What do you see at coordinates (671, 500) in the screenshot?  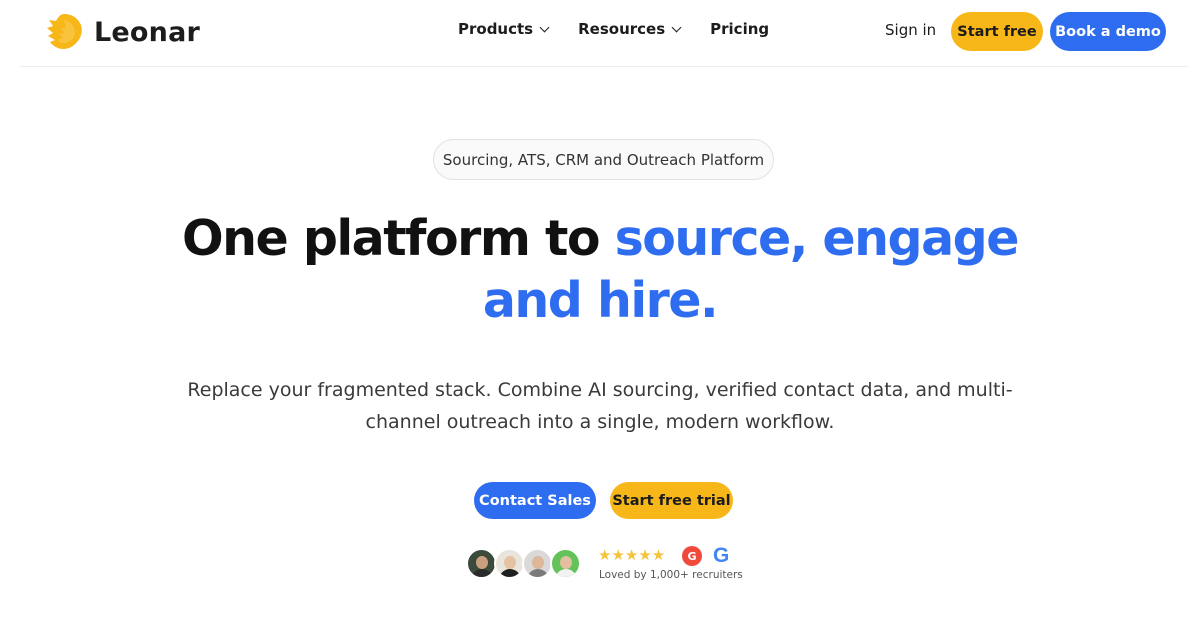 I see `start-free-trial-button: Start free trial` at bounding box center [671, 500].